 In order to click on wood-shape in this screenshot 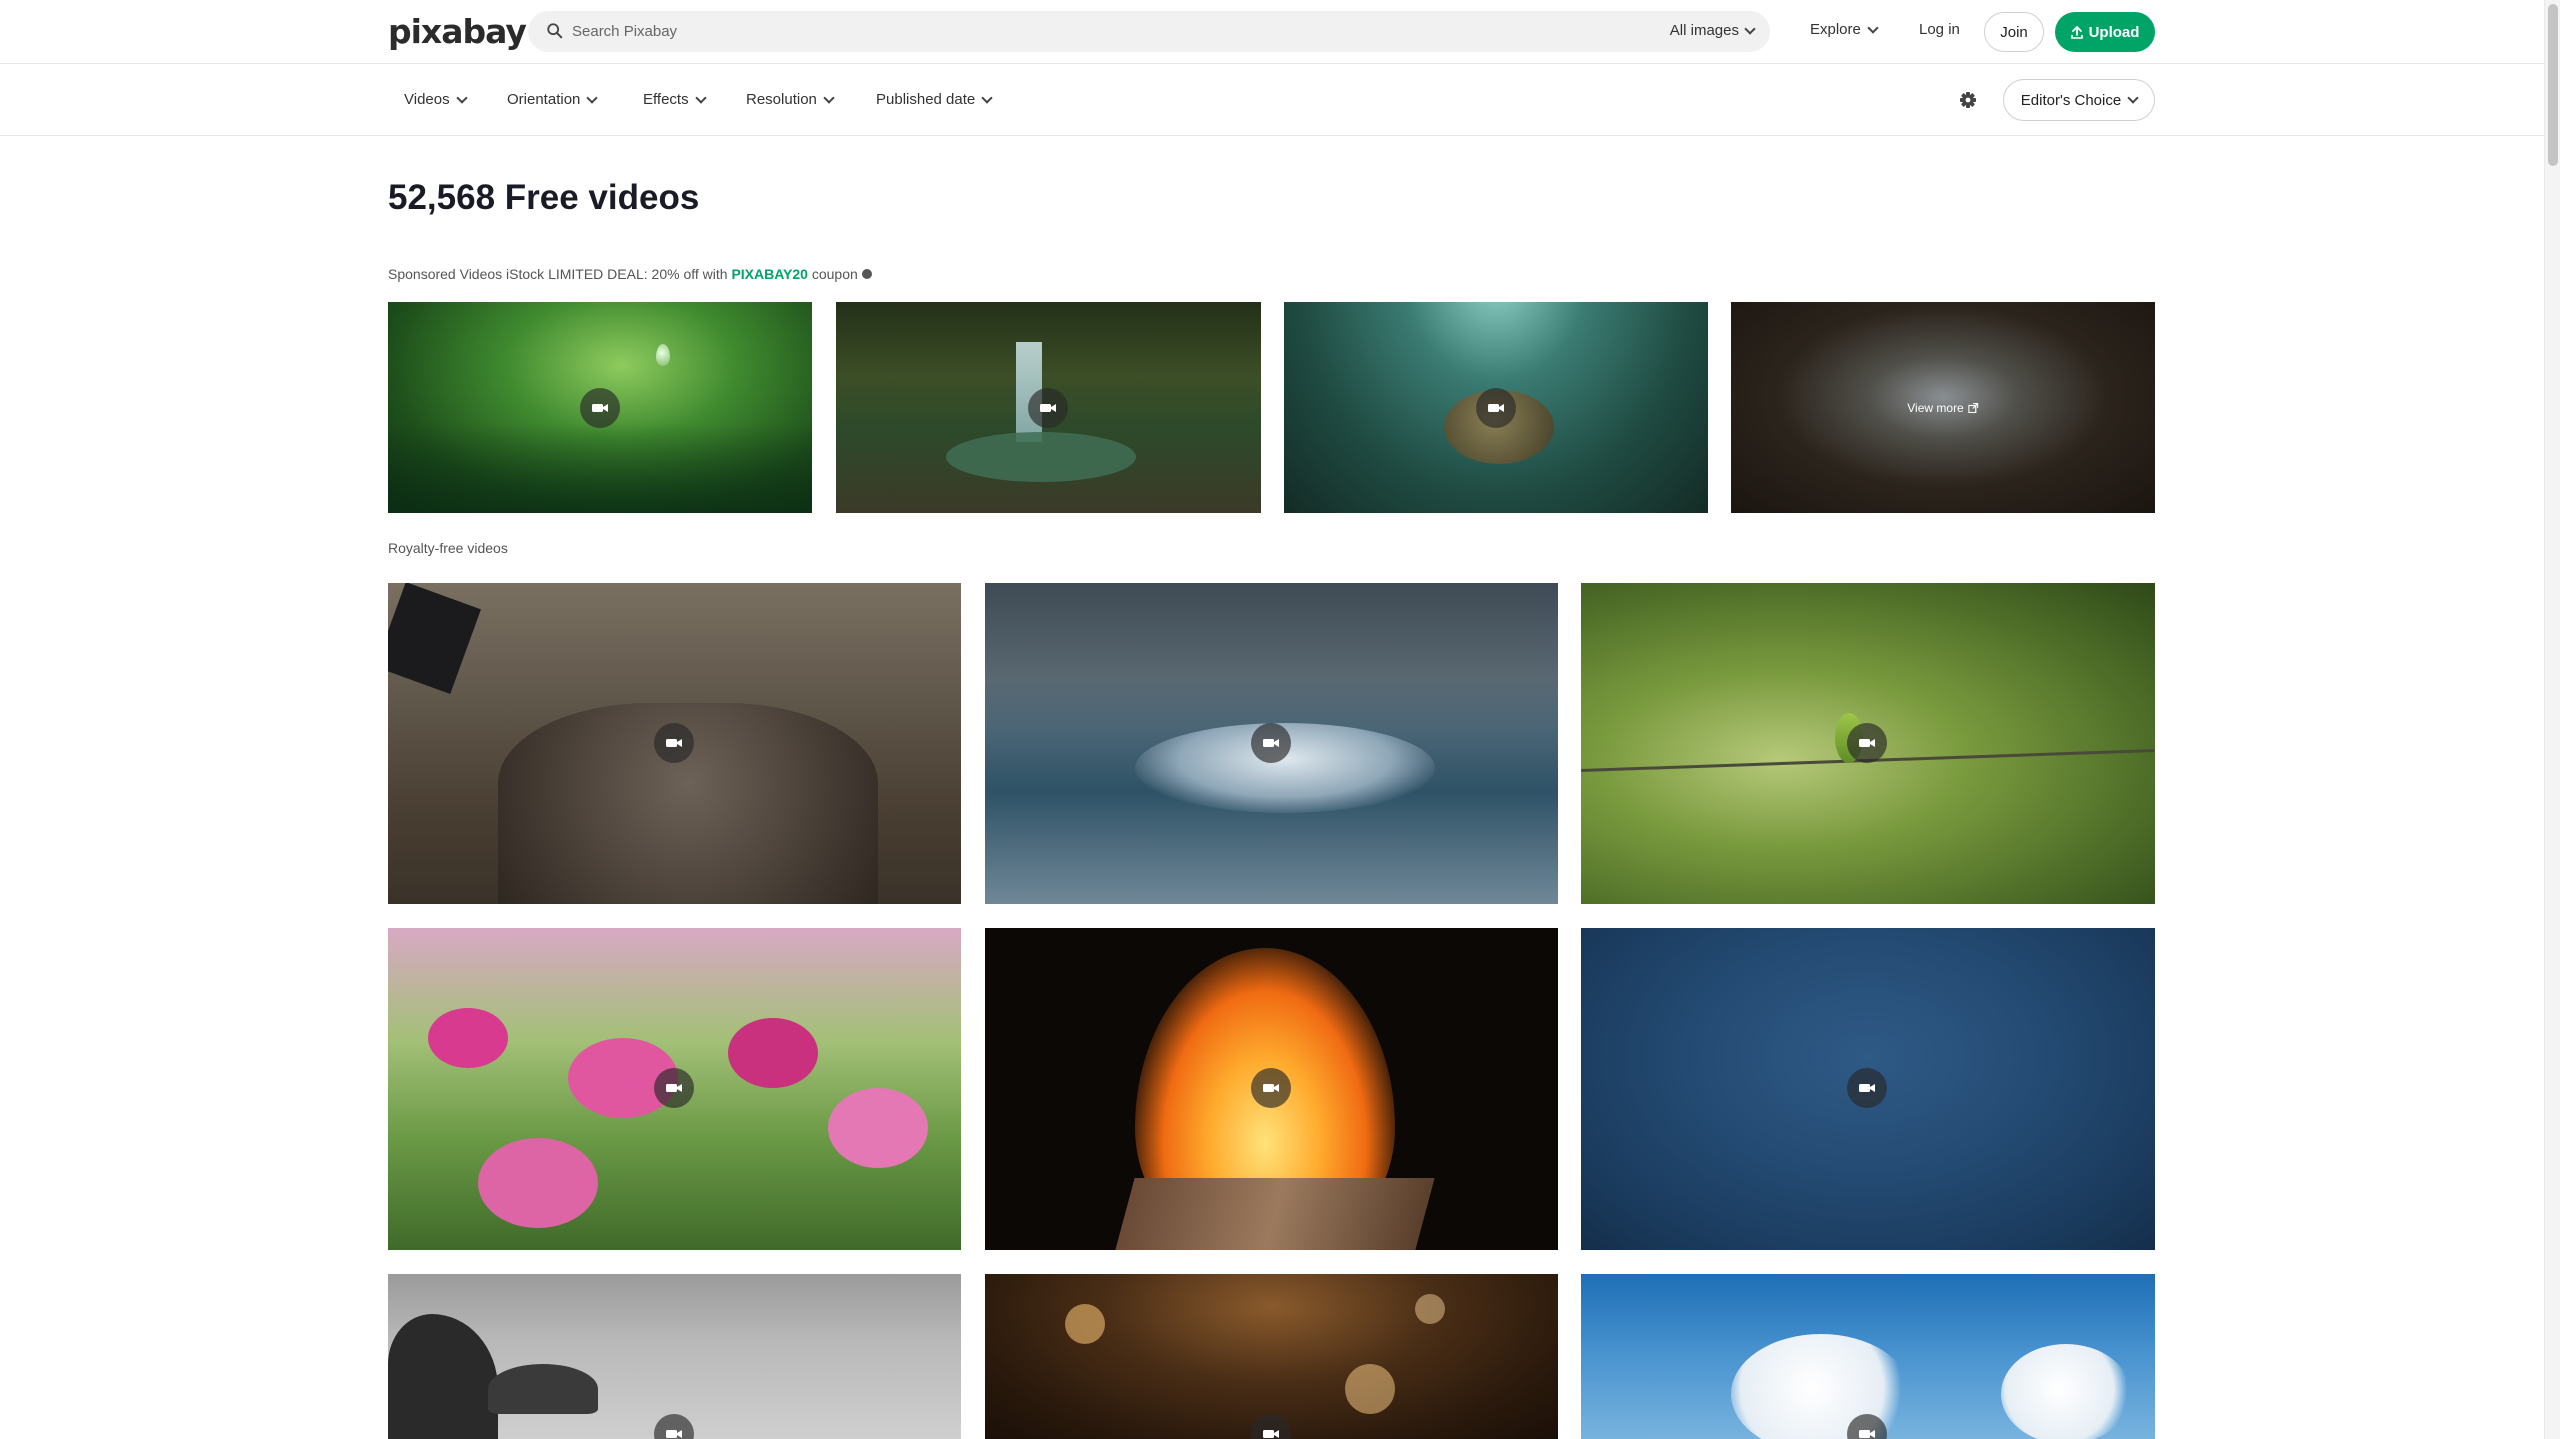, I will do `click(1275, 1214)`.